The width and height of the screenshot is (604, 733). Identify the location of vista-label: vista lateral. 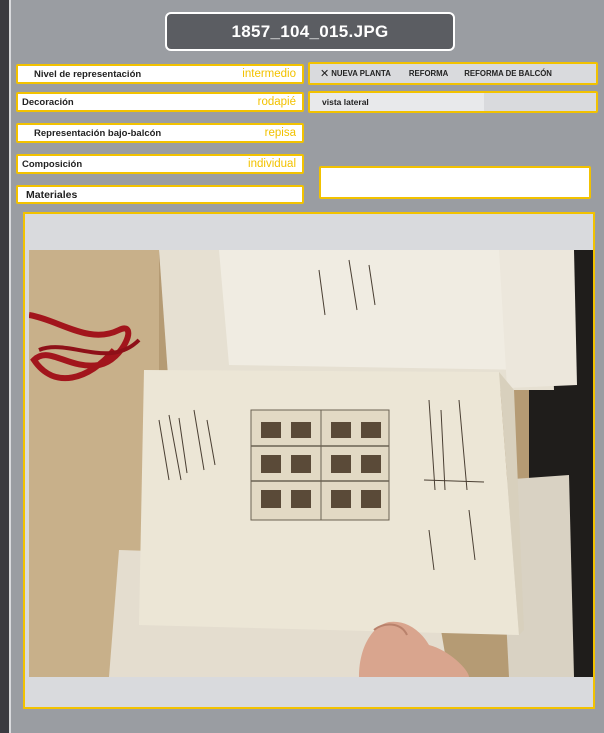
(345, 102).